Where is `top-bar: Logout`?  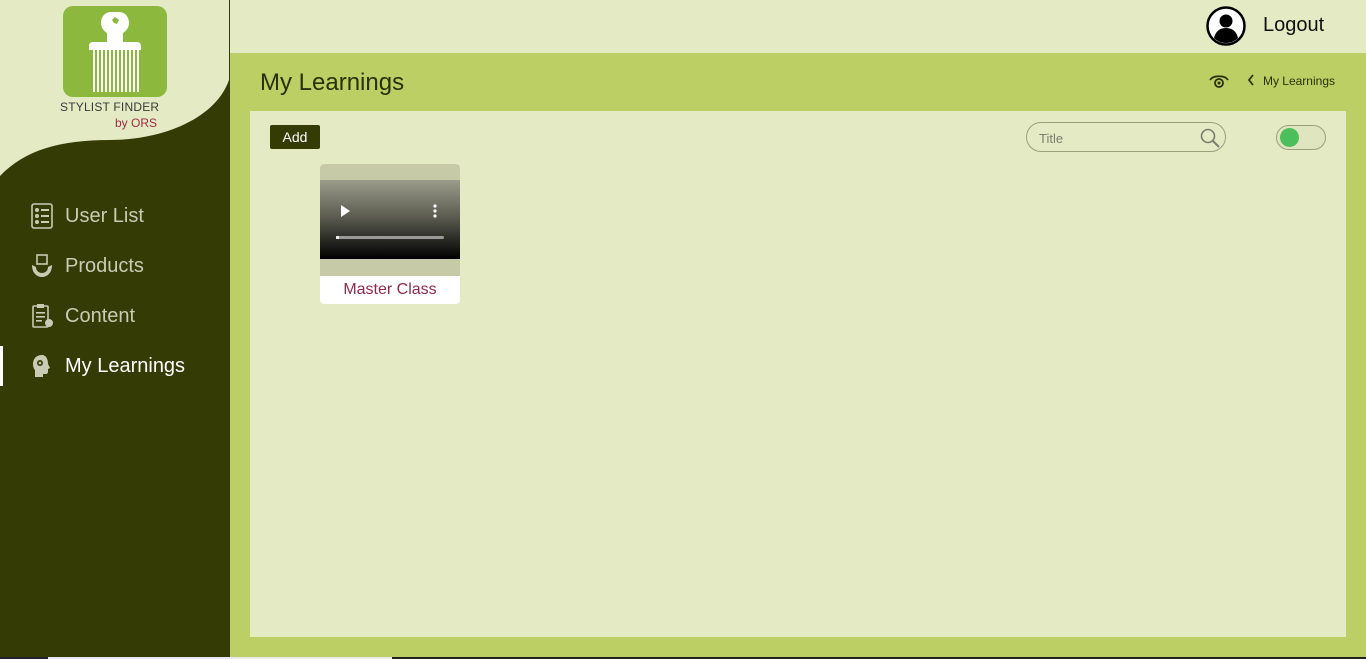 top-bar: Logout is located at coordinates (798, 26).